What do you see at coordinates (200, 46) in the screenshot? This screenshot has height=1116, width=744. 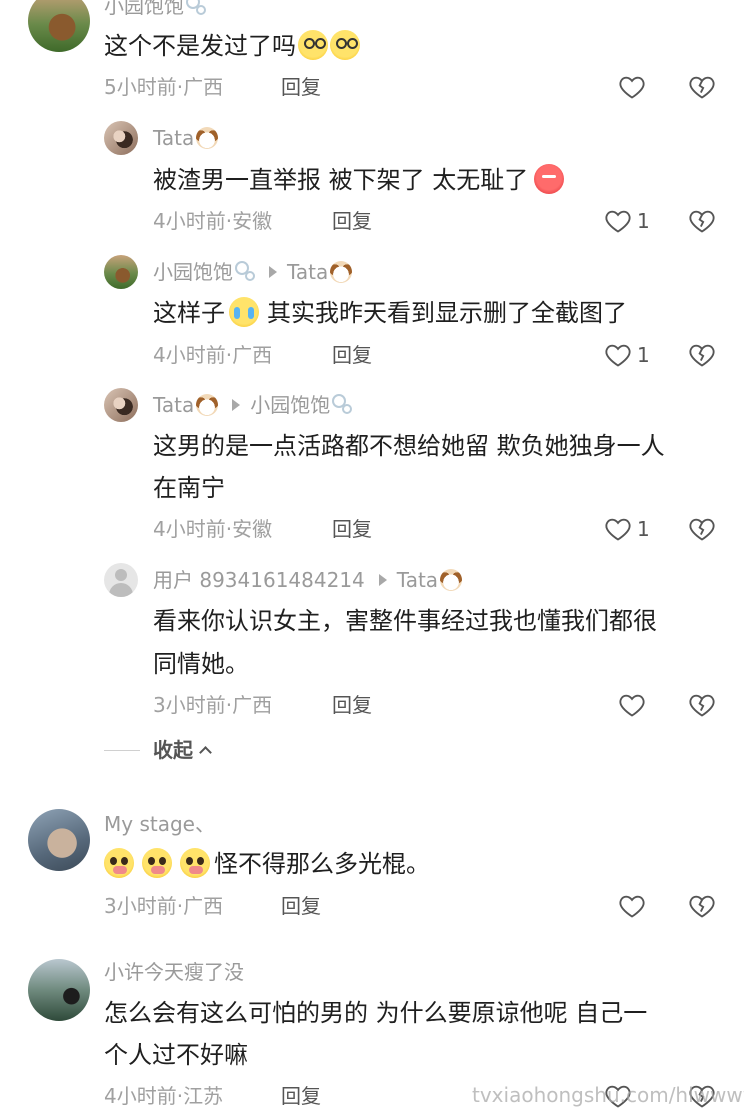 I see `comment-text-body: 这个不是发过了吗` at bounding box center [200, 46].